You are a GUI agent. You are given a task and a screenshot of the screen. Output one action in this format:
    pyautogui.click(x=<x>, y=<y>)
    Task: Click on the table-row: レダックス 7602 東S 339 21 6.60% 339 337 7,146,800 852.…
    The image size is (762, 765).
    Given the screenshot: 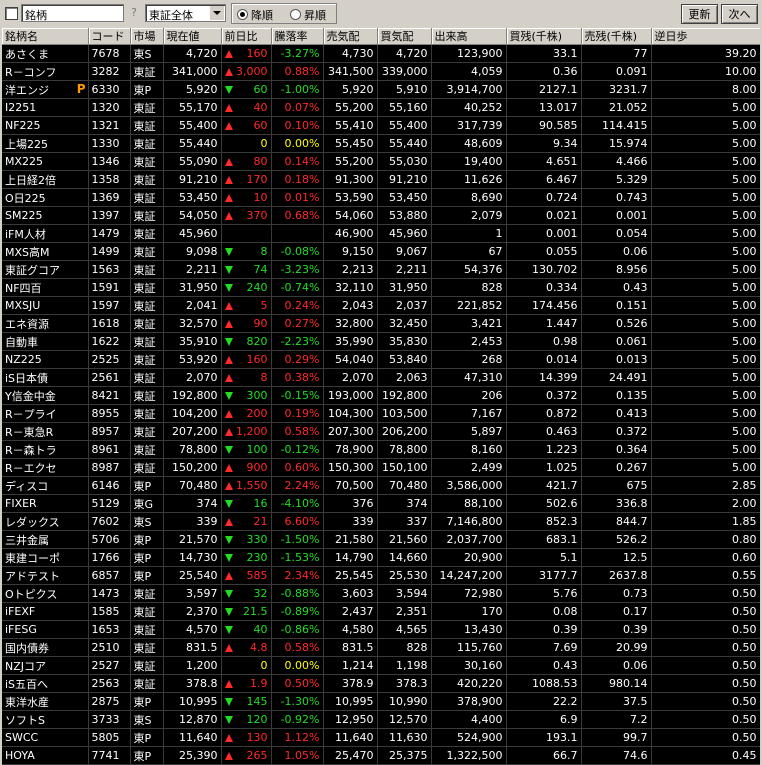 What is the action you would take?
    pyautogui.click(x=381, y=521)
    